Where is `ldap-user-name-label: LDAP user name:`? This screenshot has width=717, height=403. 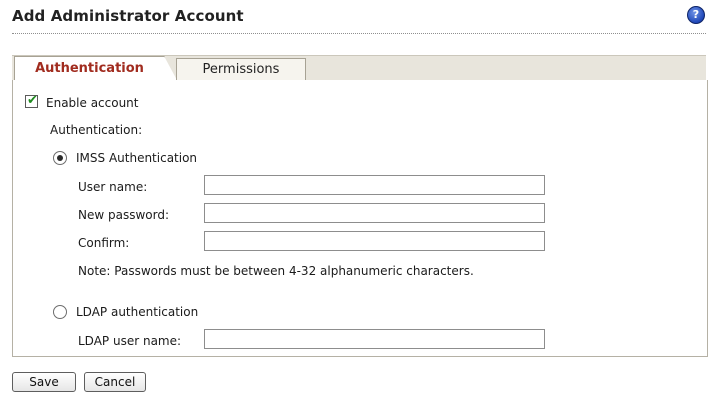
ldap-user-name-label: LDAP user name: is located at coordinates (130, 341).